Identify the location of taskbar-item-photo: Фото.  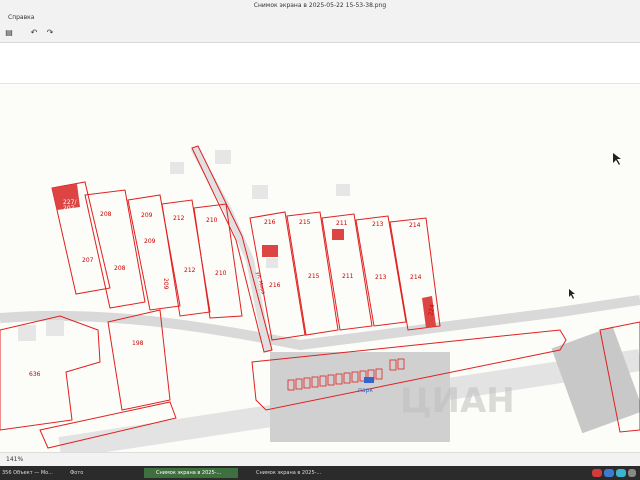
(99, 473).